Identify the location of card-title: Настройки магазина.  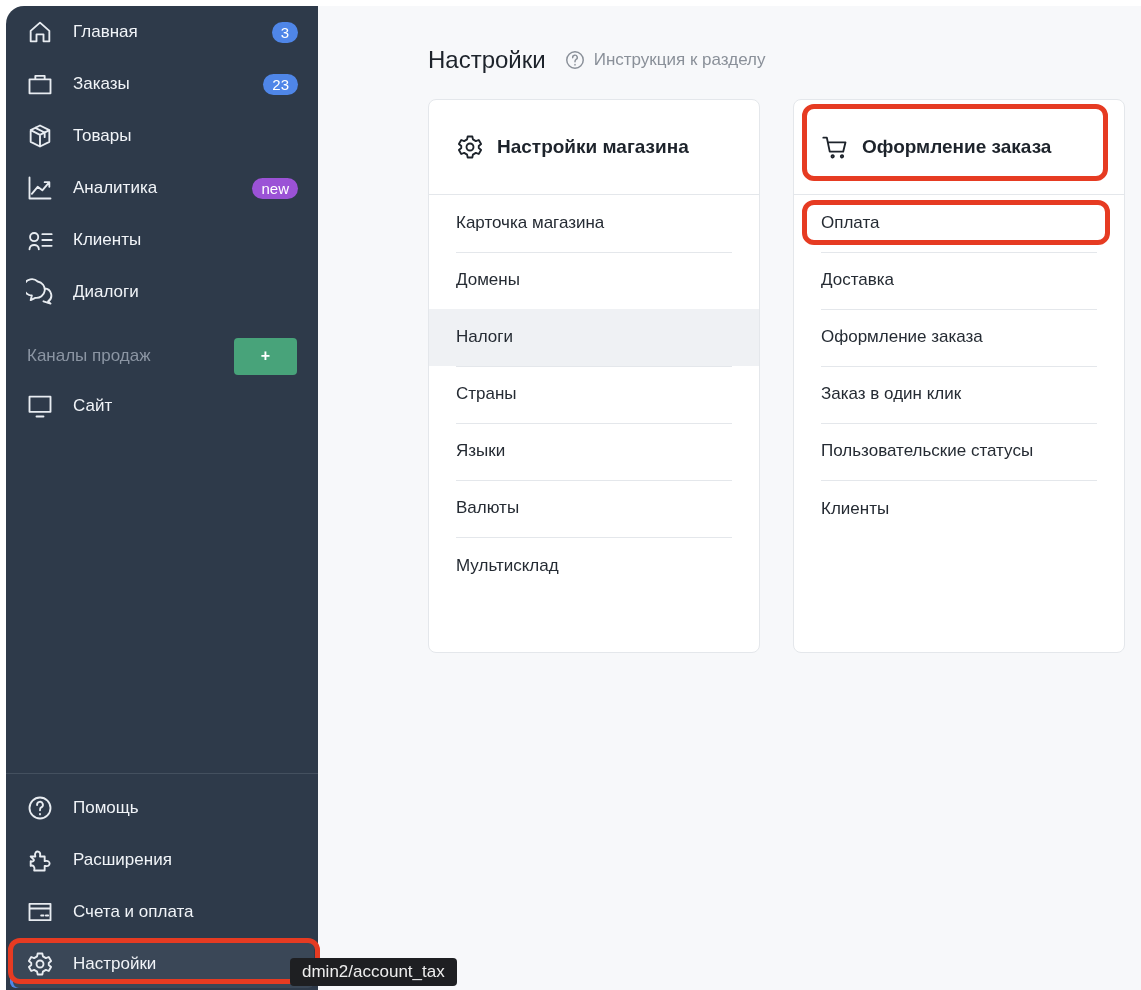
(593, 147).